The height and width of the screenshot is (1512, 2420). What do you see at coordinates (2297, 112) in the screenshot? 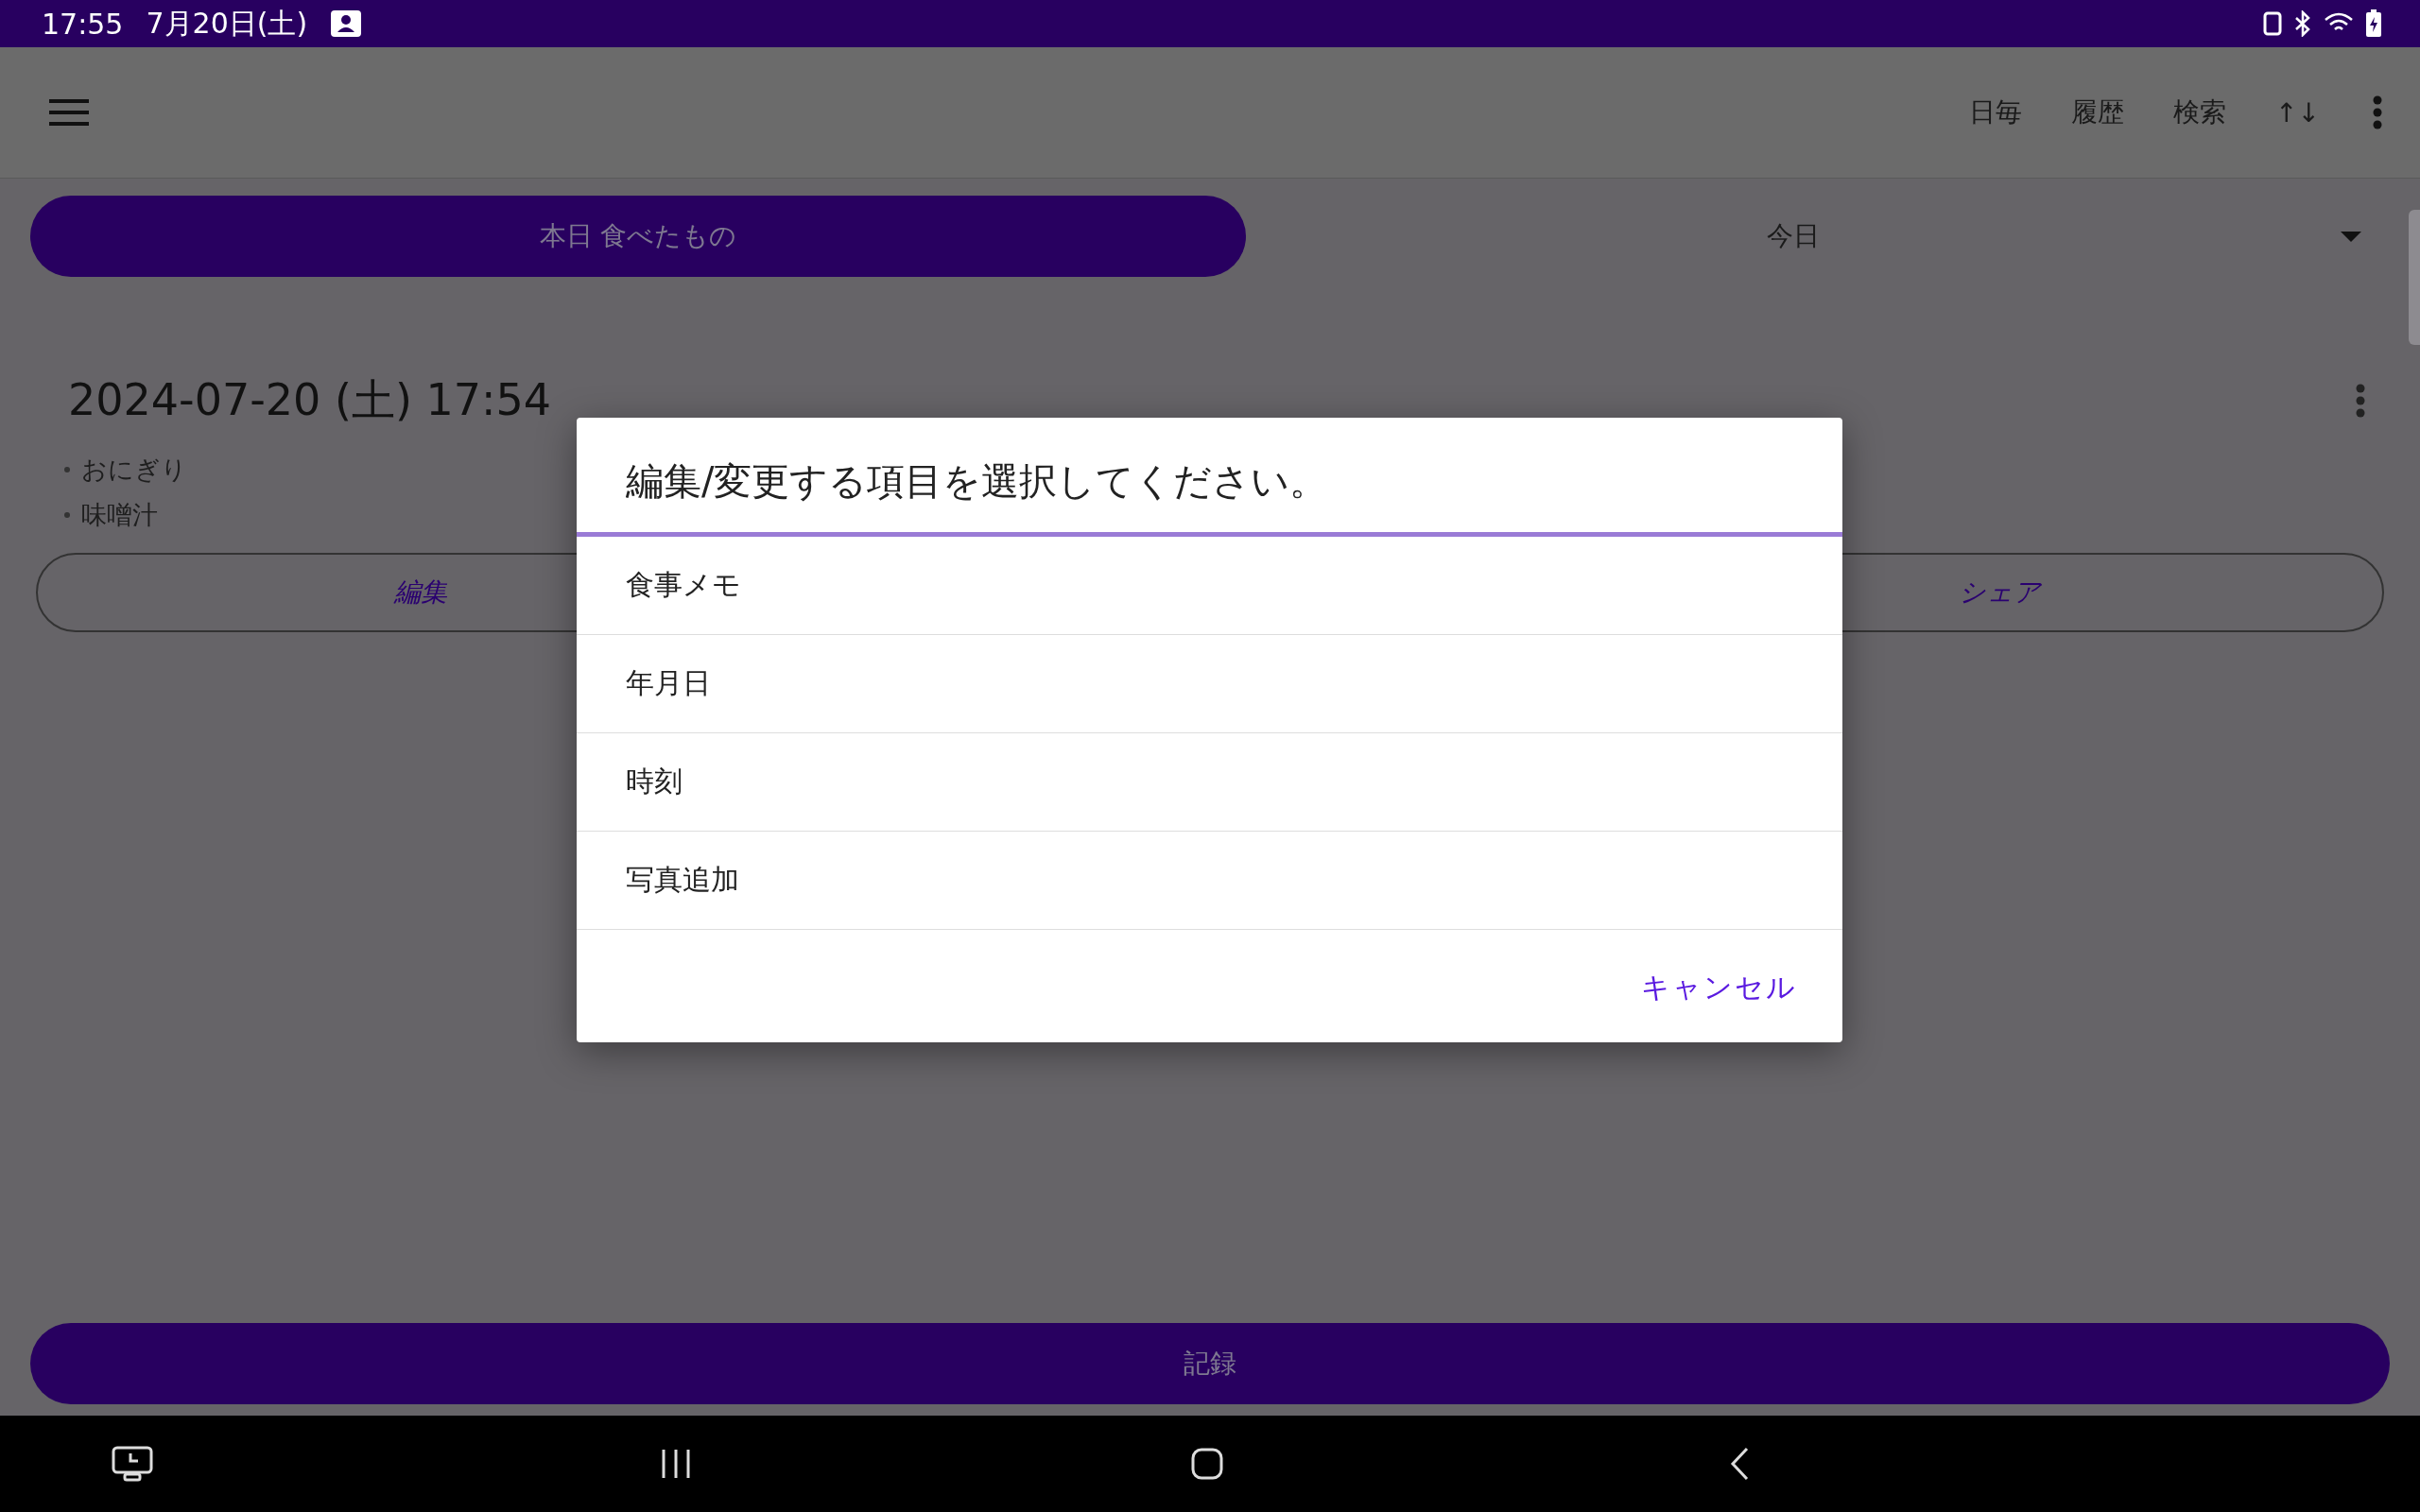
I see `toolbar-action: ↑↓` at bounding box center [2297, 112].